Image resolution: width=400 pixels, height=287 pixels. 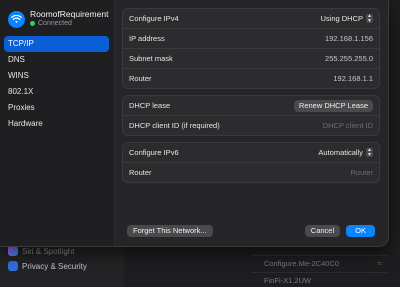 What do you see at coordinates (361, 172) in the screenshot?
I see `router-ipv6-value: Router` at bounding box center [361, 172].